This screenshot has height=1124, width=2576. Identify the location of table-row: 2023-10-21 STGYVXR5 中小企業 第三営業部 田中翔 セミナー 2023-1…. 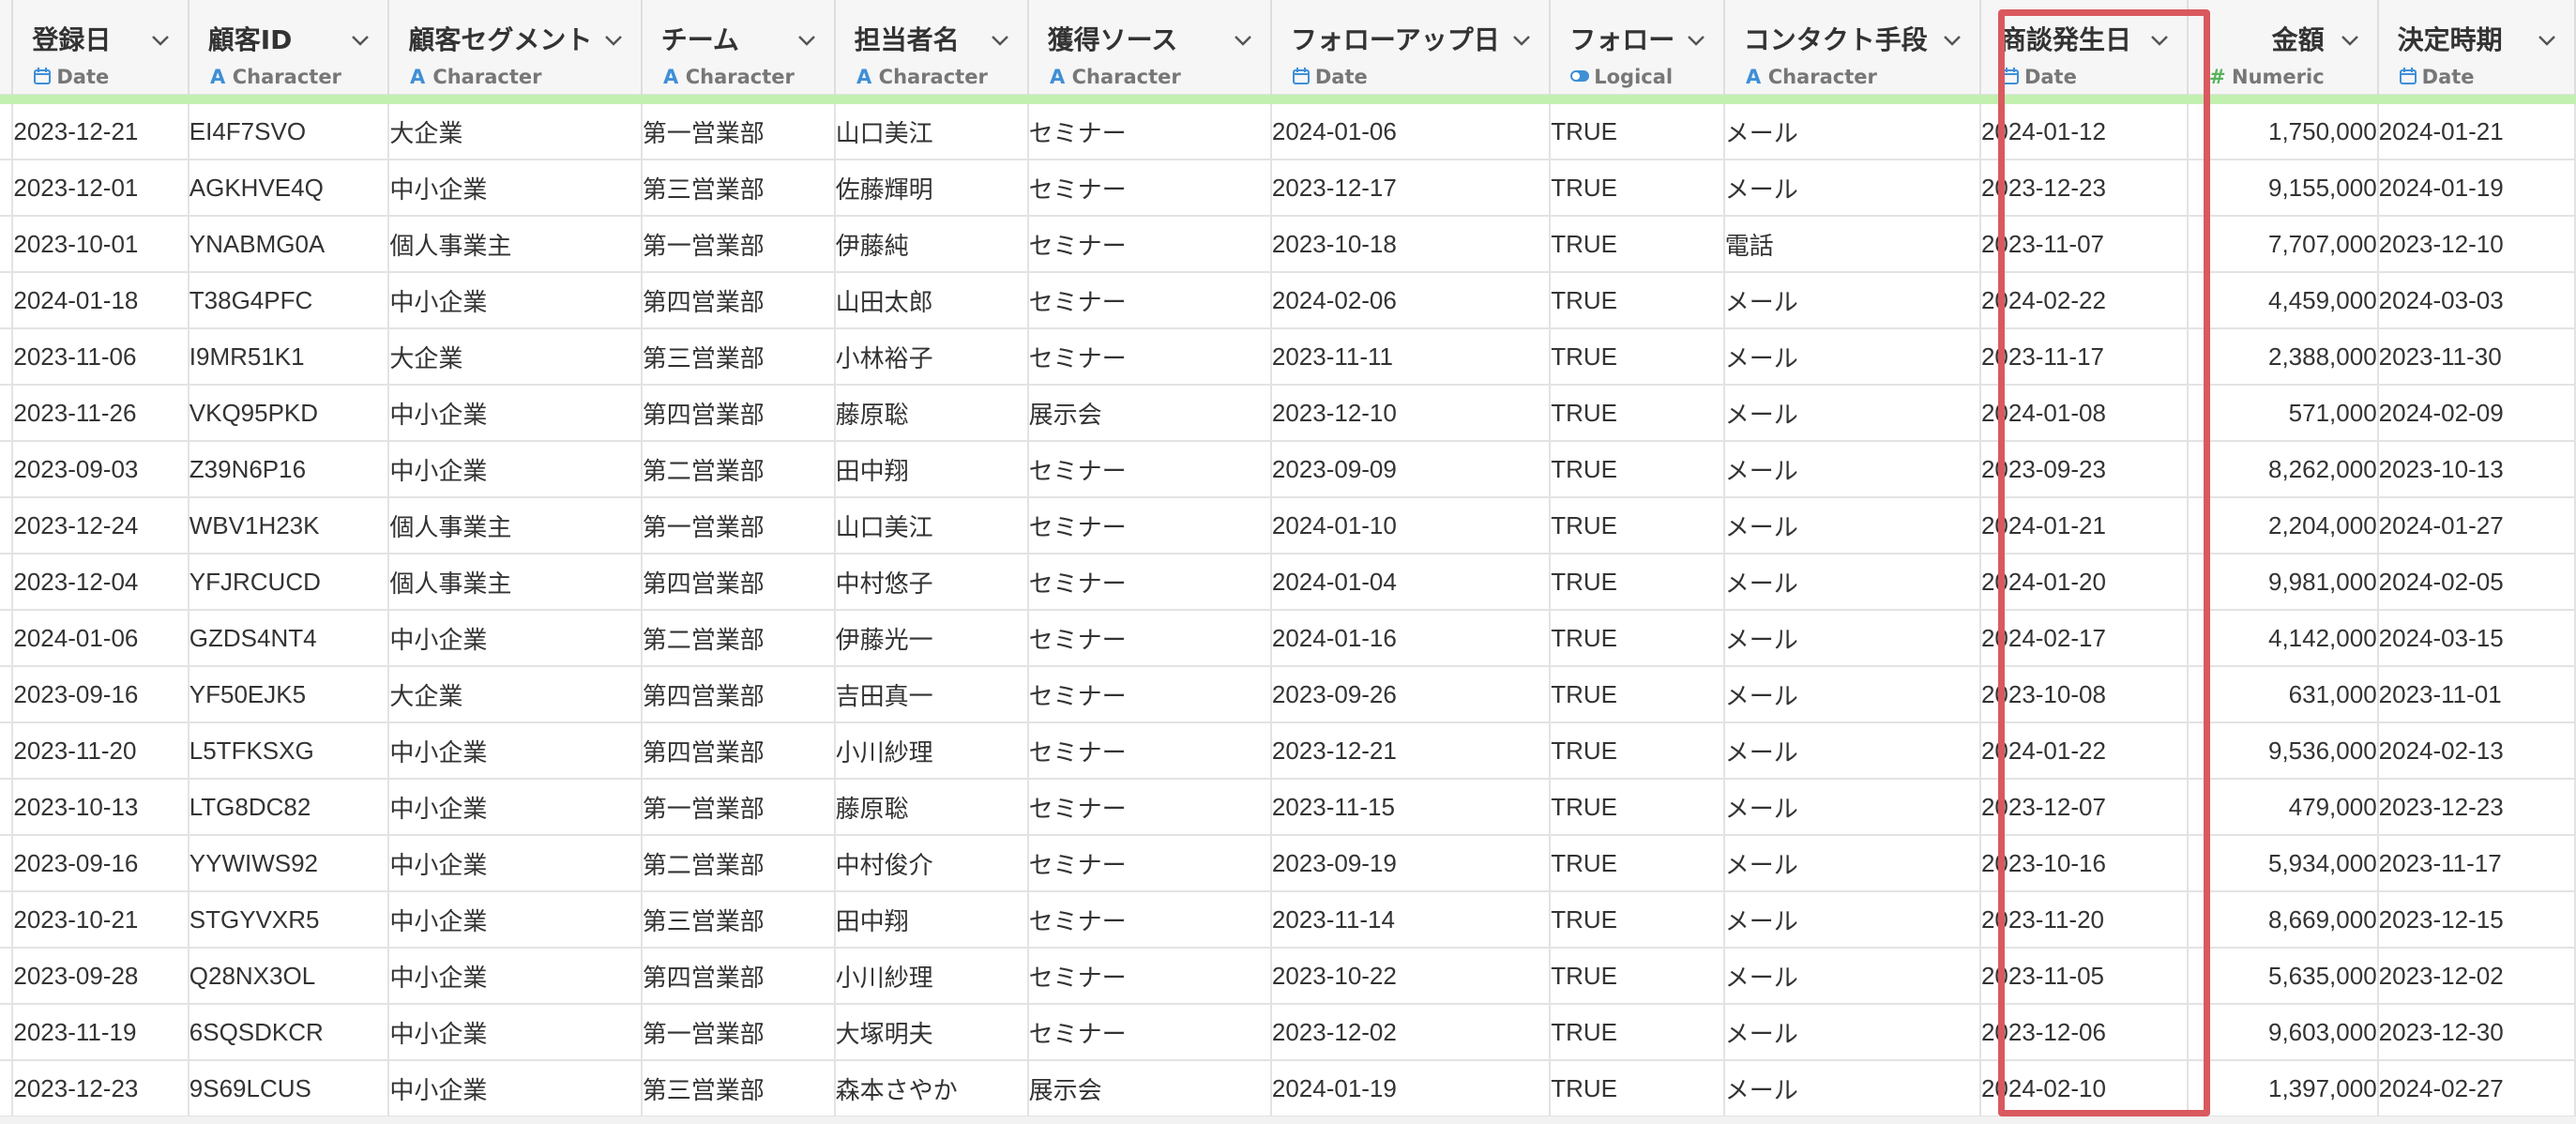
(1288, 920).